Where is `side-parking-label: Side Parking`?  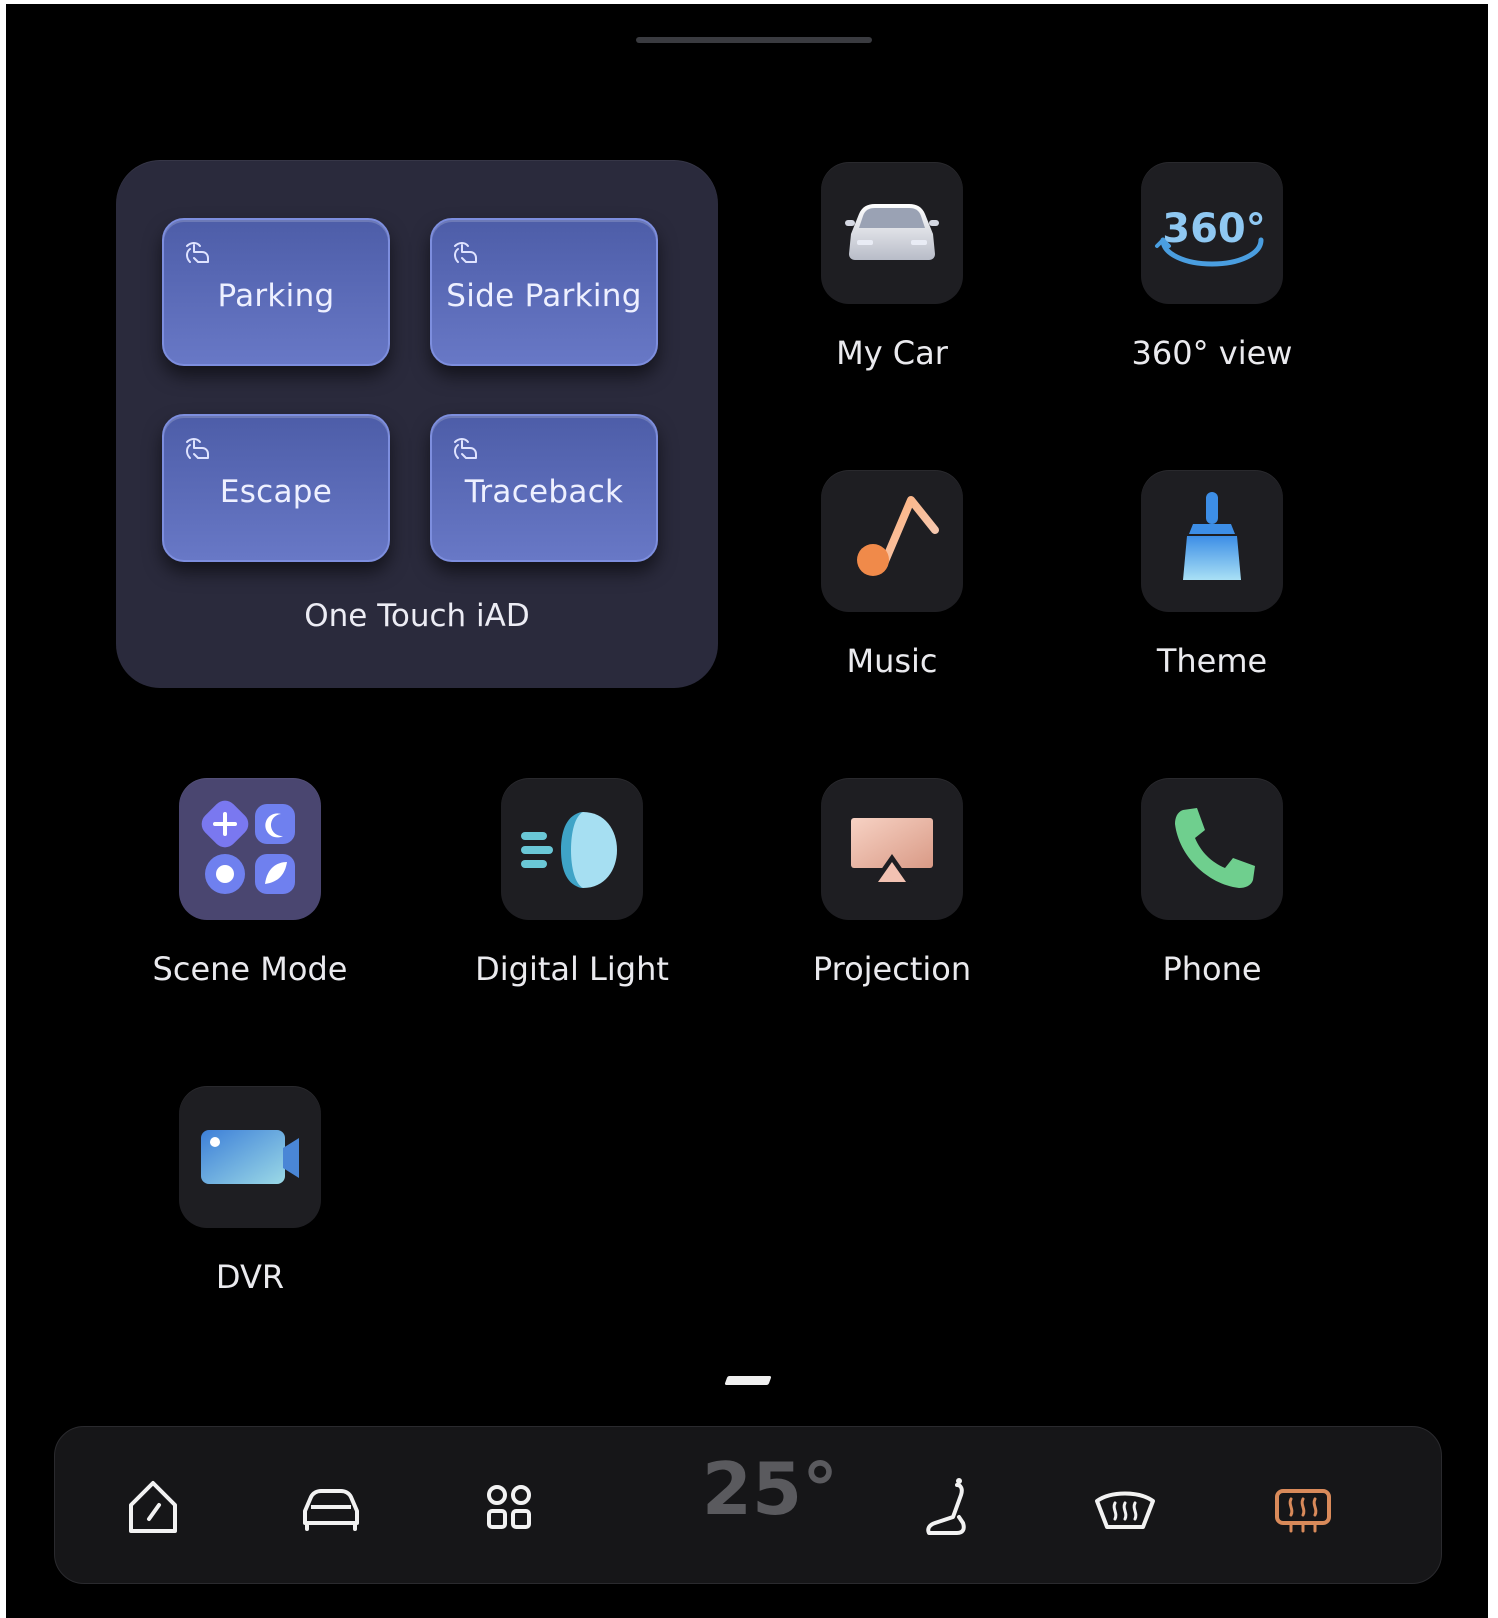
side-parking-label: Side Parking is located at coordinates (544, 296).